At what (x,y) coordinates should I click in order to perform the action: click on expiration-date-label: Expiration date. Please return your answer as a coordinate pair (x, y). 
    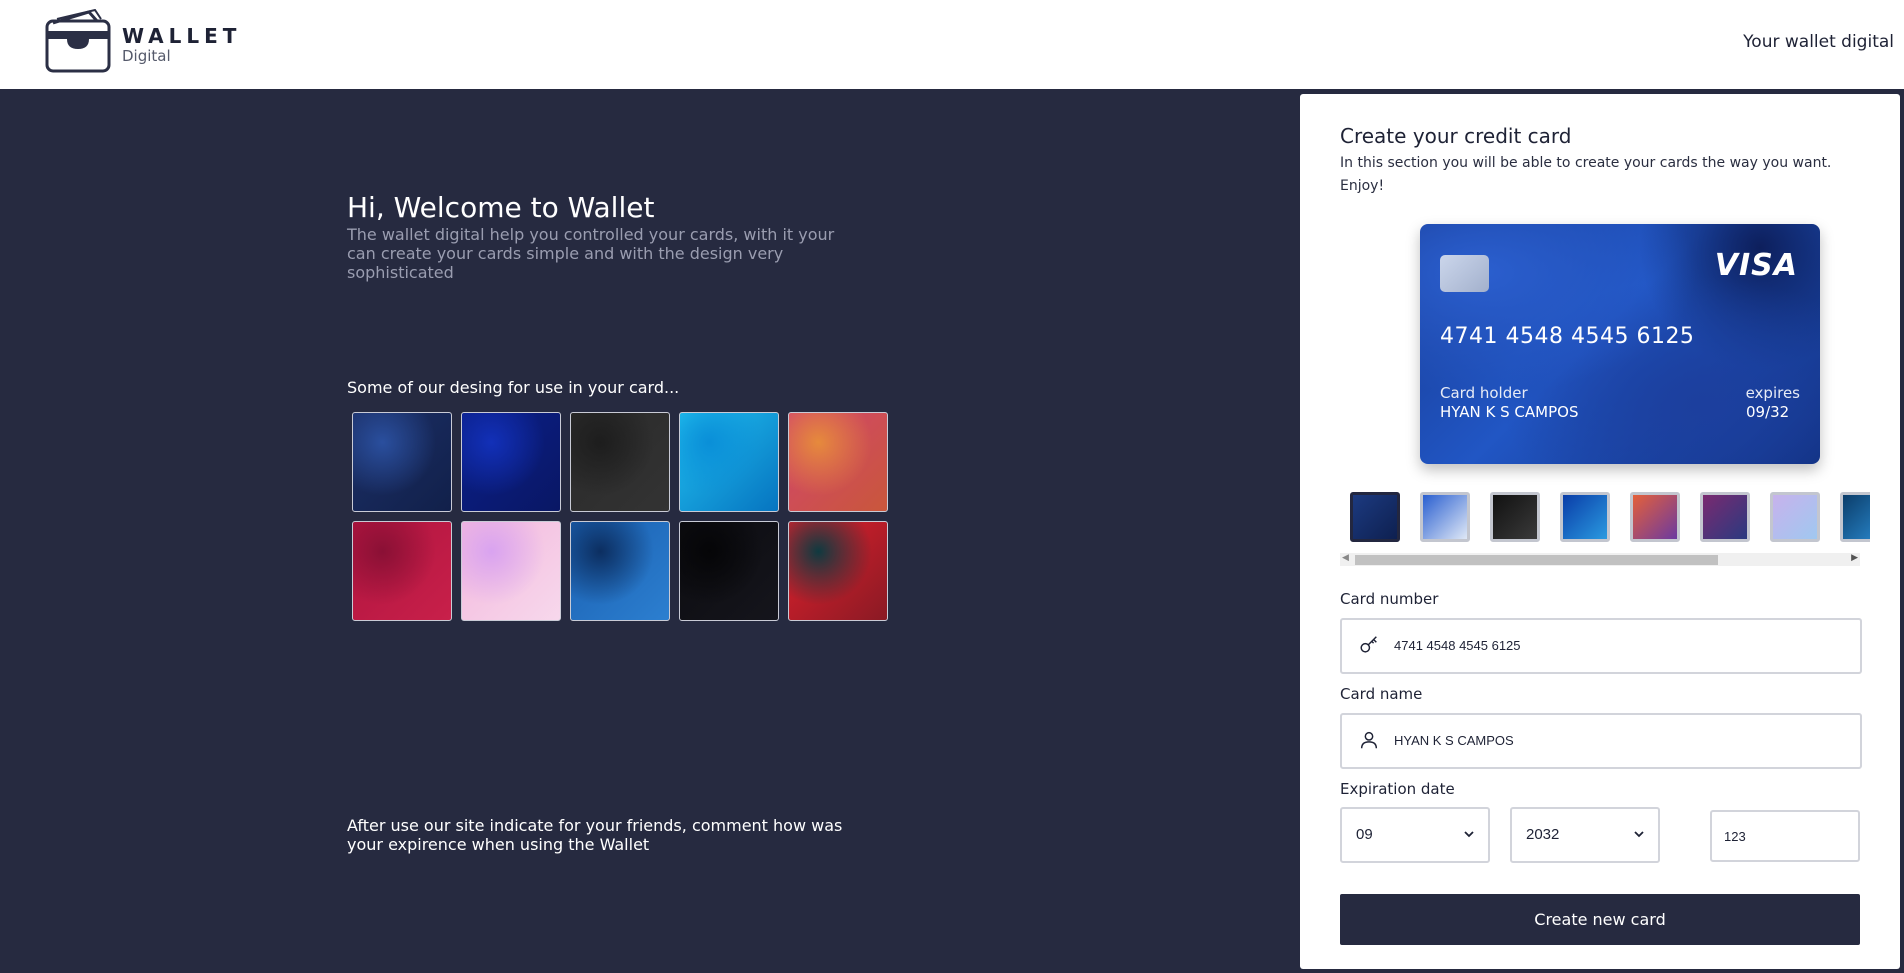
    Looking at the image, I should click on (1397, 789).